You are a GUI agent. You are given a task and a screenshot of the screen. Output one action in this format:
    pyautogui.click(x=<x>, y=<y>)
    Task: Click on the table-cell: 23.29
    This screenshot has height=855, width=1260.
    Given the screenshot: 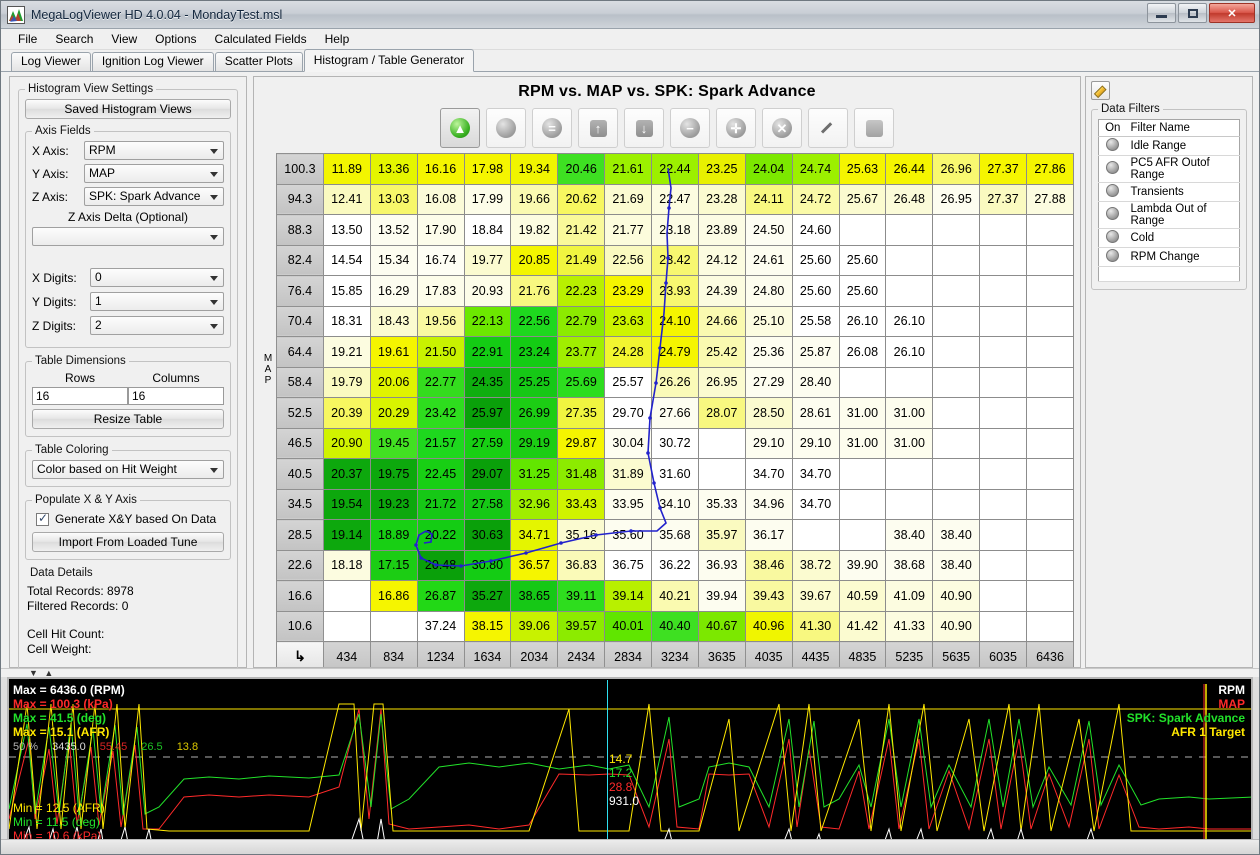 What is the action you would take?
    pyautogui.click(x=628, y=291)
    